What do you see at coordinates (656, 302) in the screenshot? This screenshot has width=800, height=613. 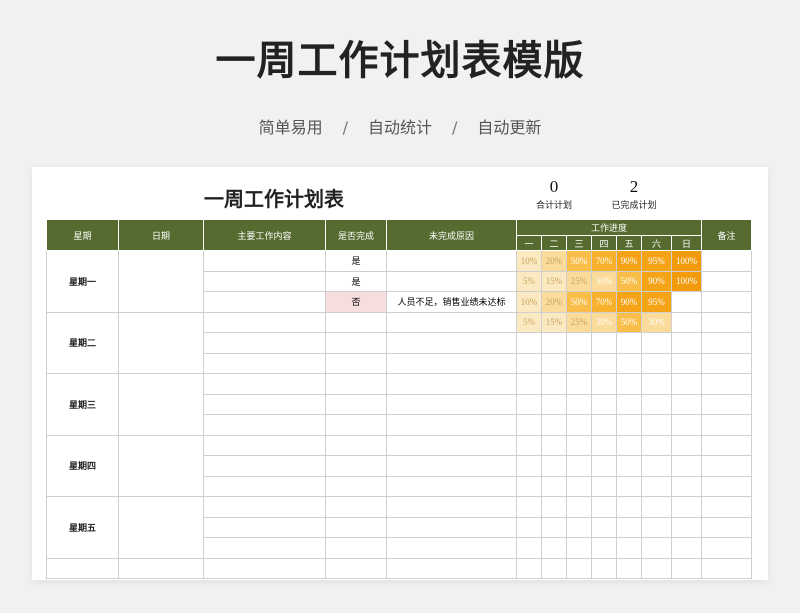 I see `progress-cell: 95%` at bounding box center [656, 302].